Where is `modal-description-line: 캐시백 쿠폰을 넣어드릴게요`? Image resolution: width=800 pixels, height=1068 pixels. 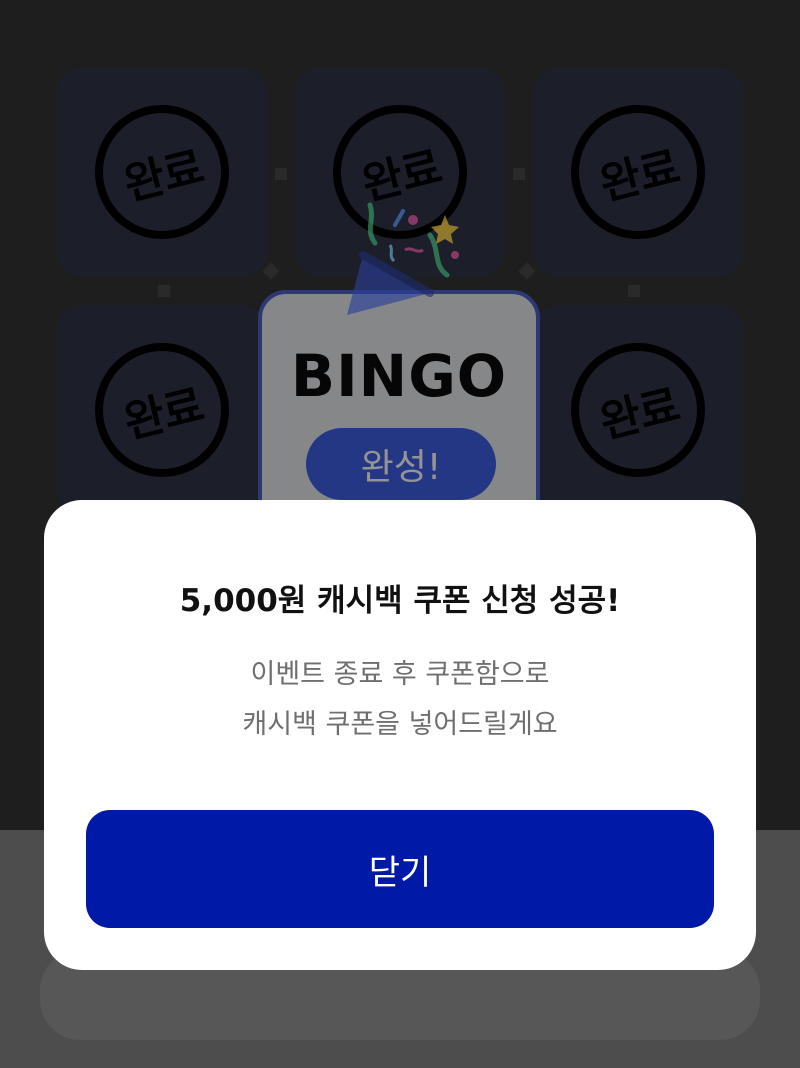
modal-description-line: 캐시백 쿠폰을 넣어드릴게요 is located at coordinates (400, 724).